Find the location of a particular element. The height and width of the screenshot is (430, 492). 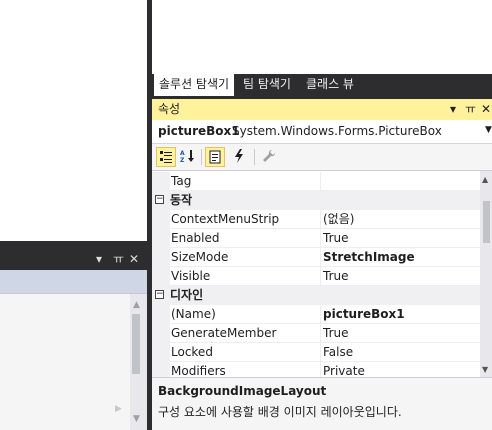

property-value: Private is located at coordinates (401, 369).